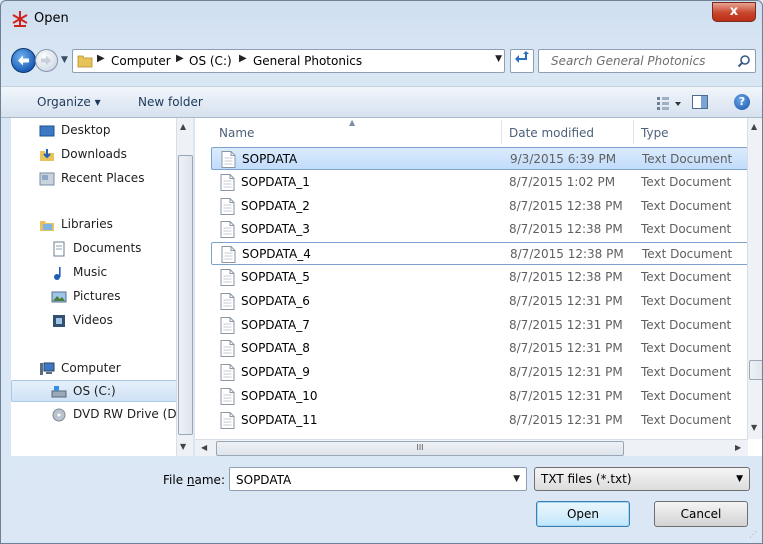 This screenshot has width=763, height=544. What do you see at coordinates (738, 447) in the screenshot?
I see `scroll-right-icon: ▶` at bounding box center [738, 447].